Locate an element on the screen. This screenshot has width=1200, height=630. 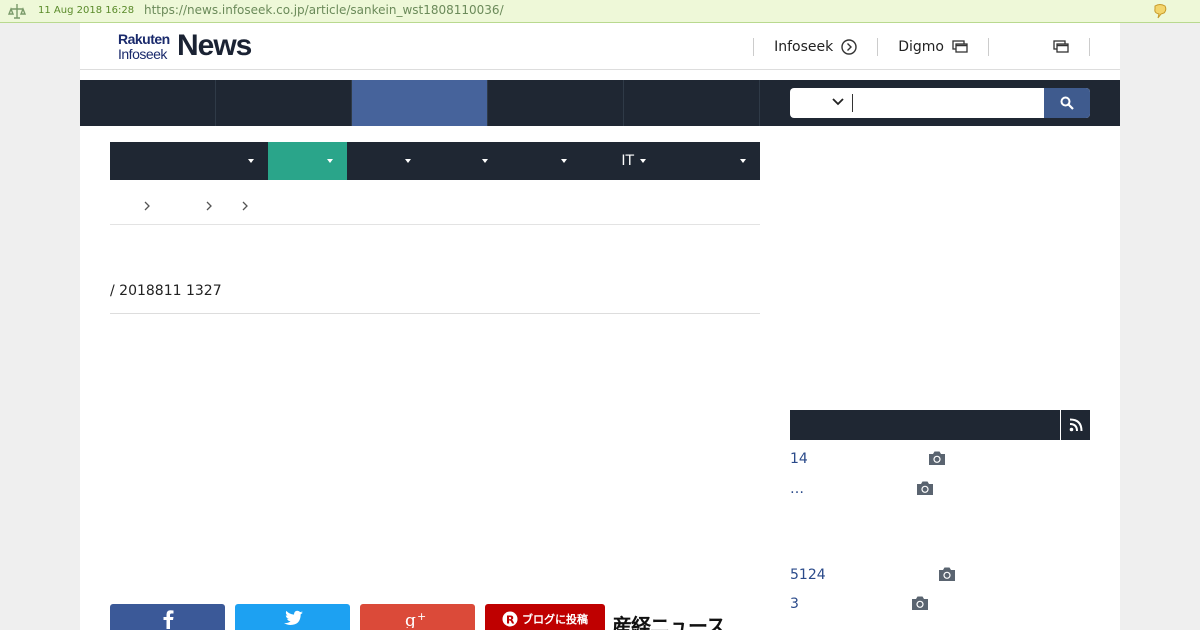
twitter-share-button is located at coordinates (292, 617).